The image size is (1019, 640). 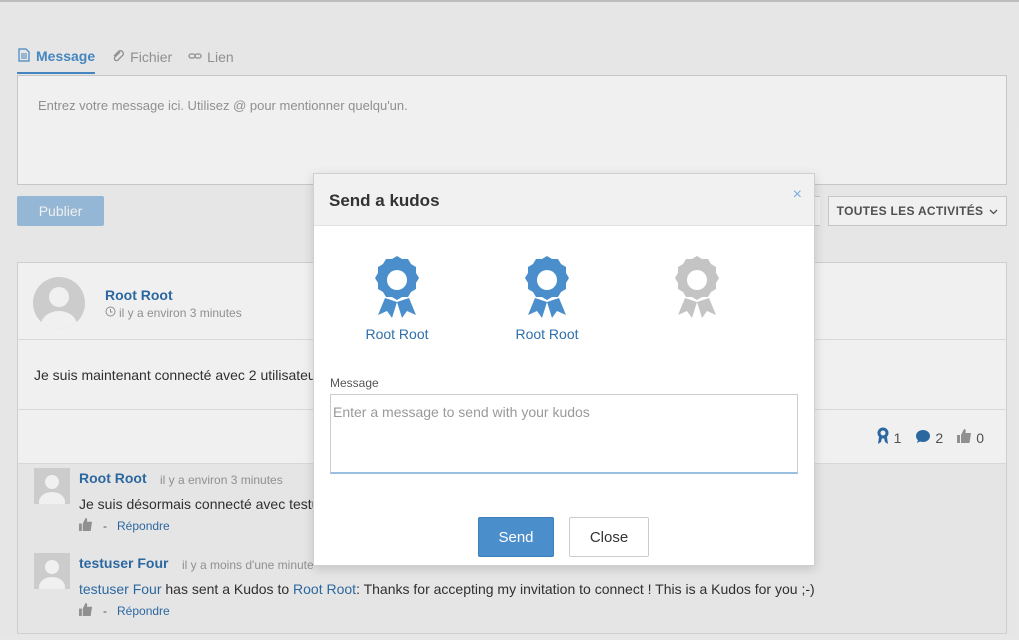 What do you see at coordinates (354, 383) in the screenshot?
I see `message-label: Message` at bounding box center [354, 383].